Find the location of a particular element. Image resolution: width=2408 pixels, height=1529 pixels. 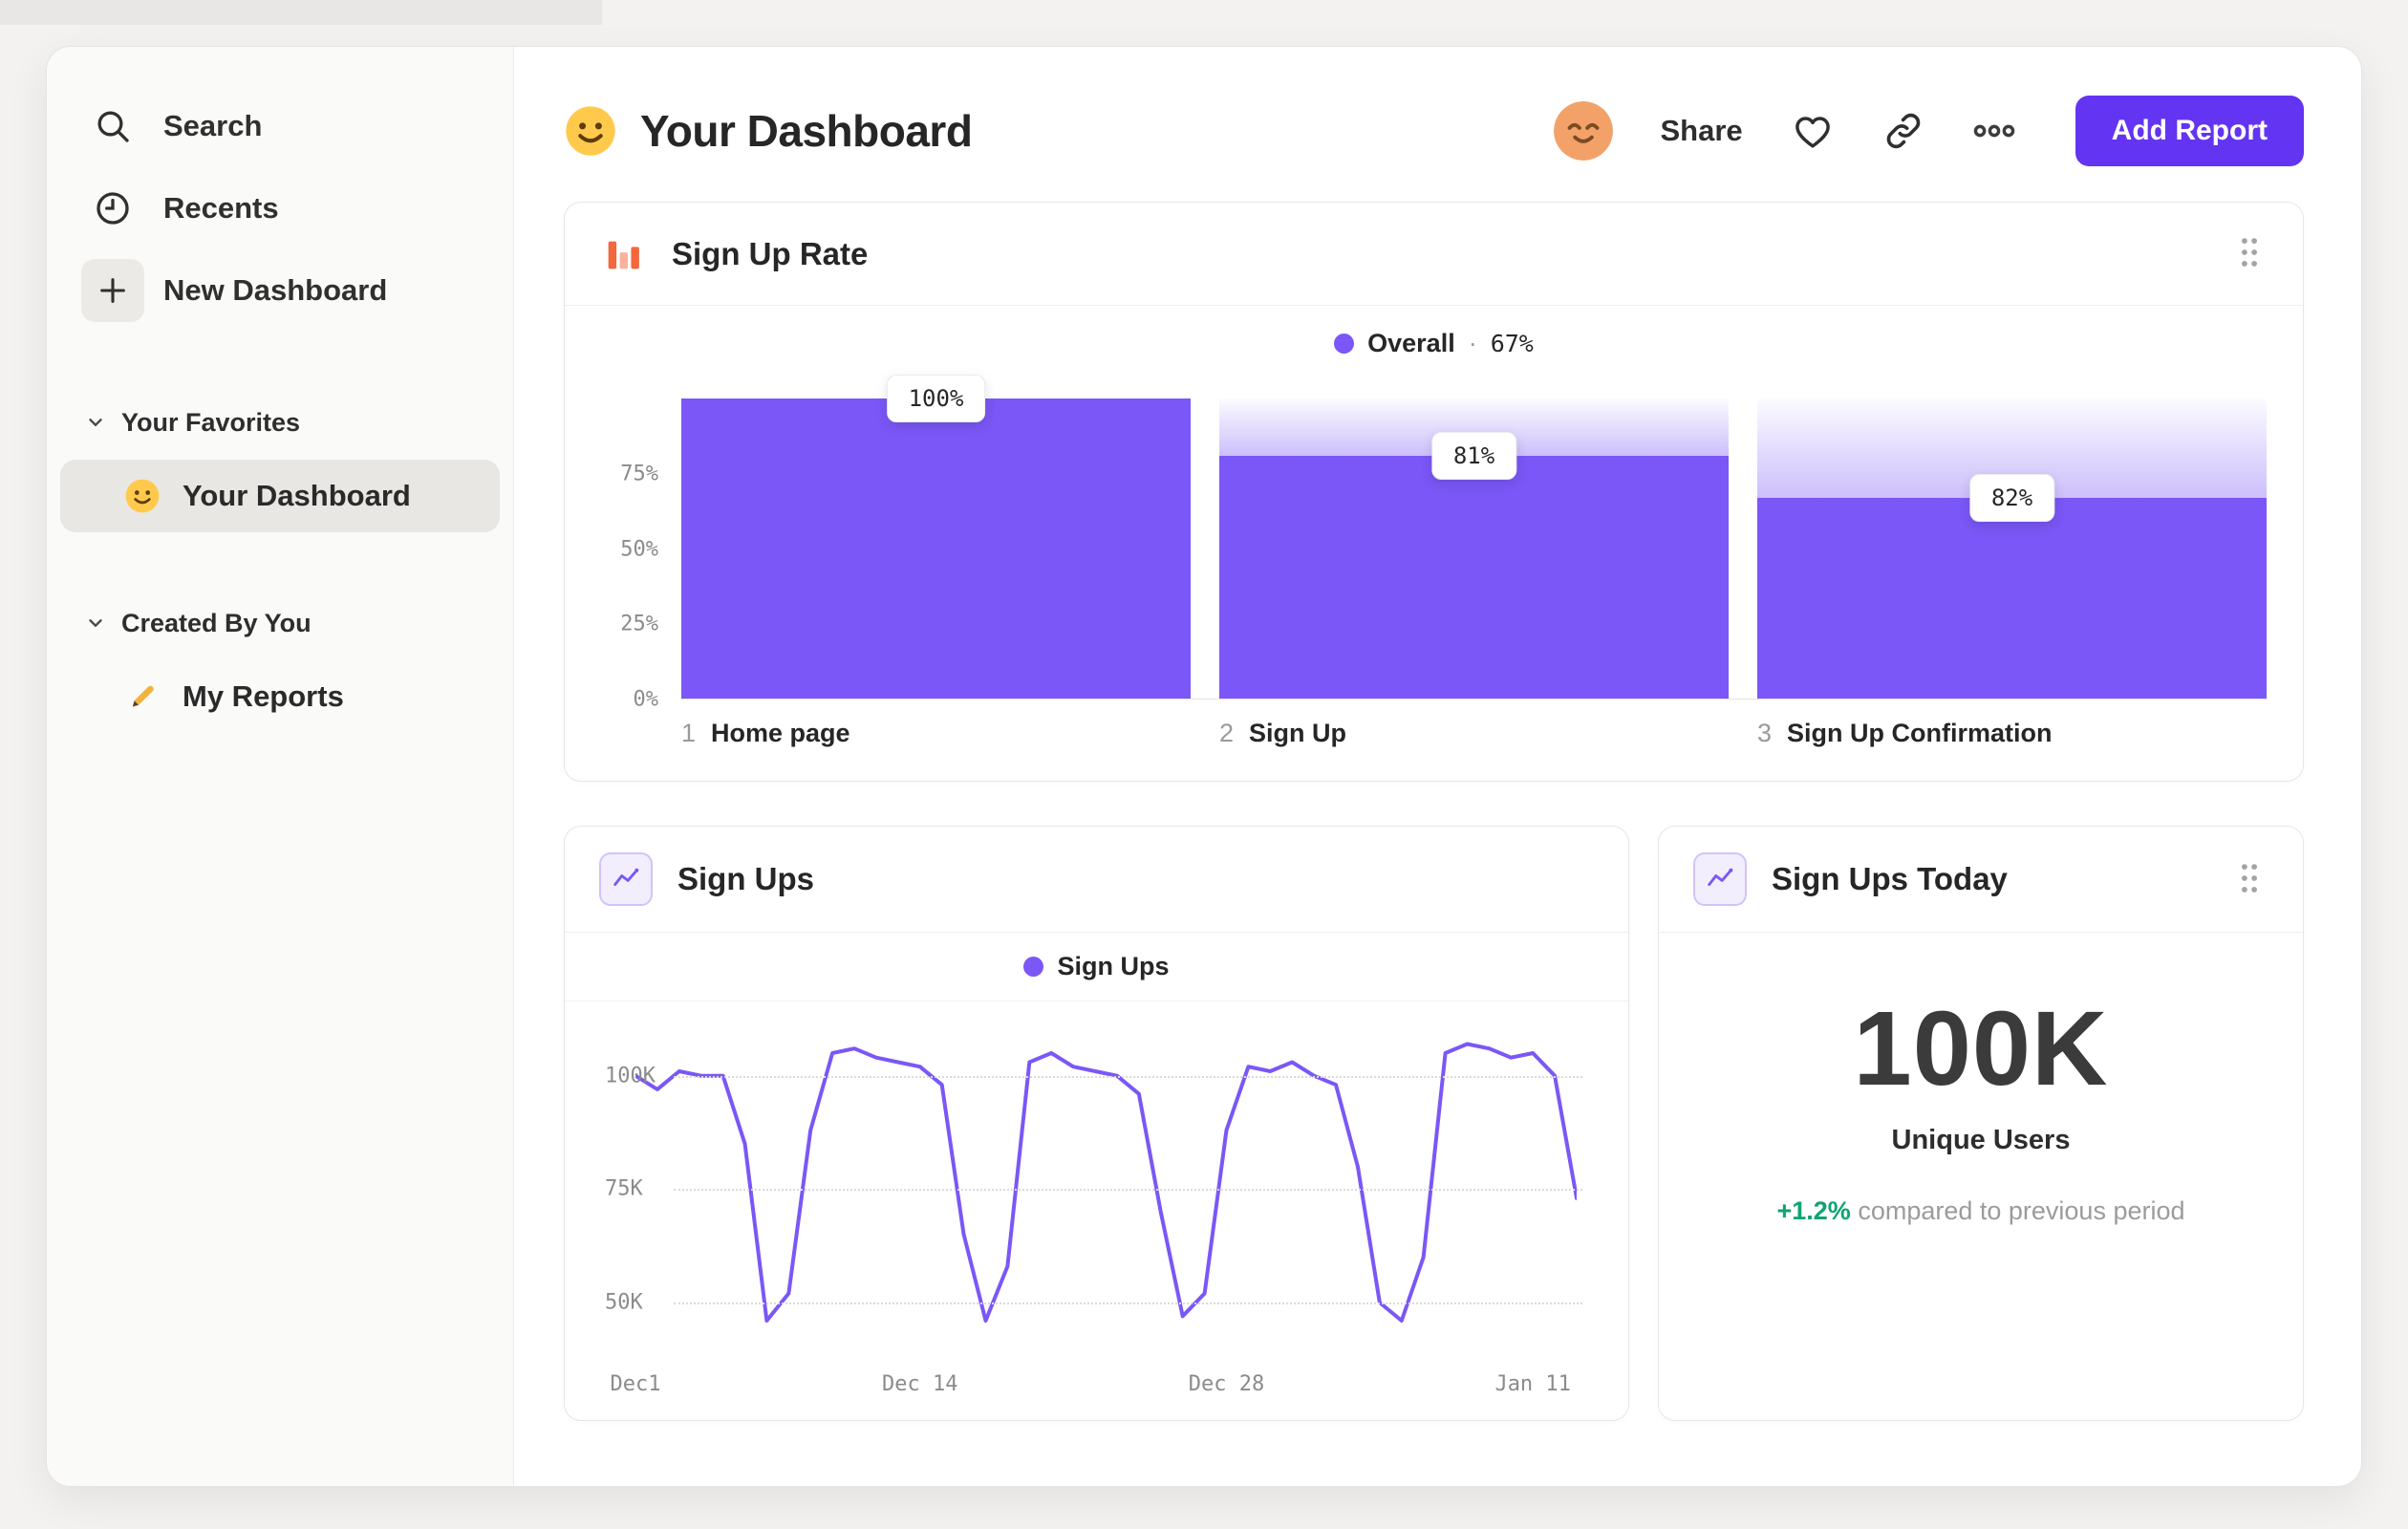

sidebar-item-new-dashboard: New Dashboard is located at coordinates (280, 290).